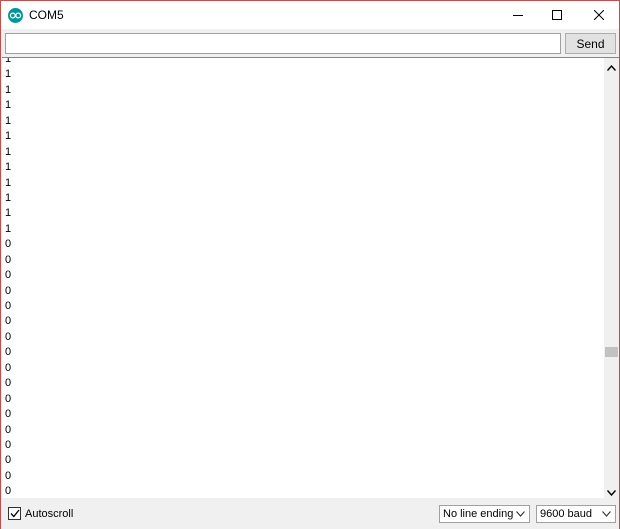  Describe the element at coordinates (283, 43) in the screenshot. I see `send-input` at that location.